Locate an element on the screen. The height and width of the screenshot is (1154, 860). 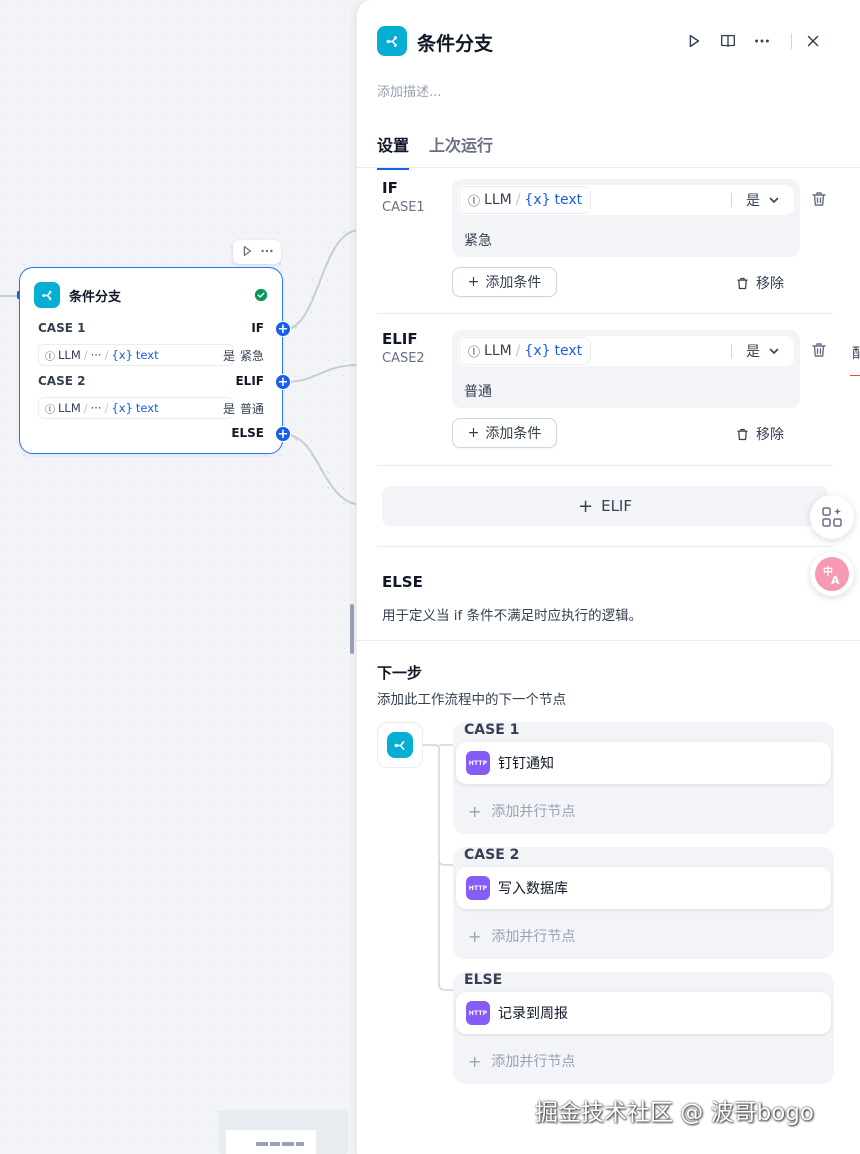
minimap is located at coordinates (283, 1132).